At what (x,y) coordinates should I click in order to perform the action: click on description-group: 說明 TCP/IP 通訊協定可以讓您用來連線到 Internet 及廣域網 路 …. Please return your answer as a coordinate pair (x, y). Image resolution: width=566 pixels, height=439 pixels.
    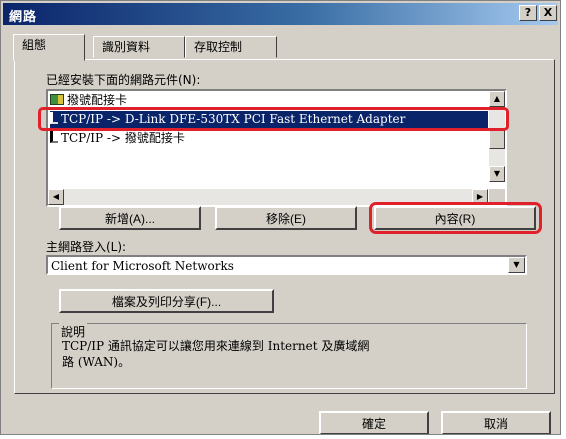
    Looking at the image, I should click on (289, 356).